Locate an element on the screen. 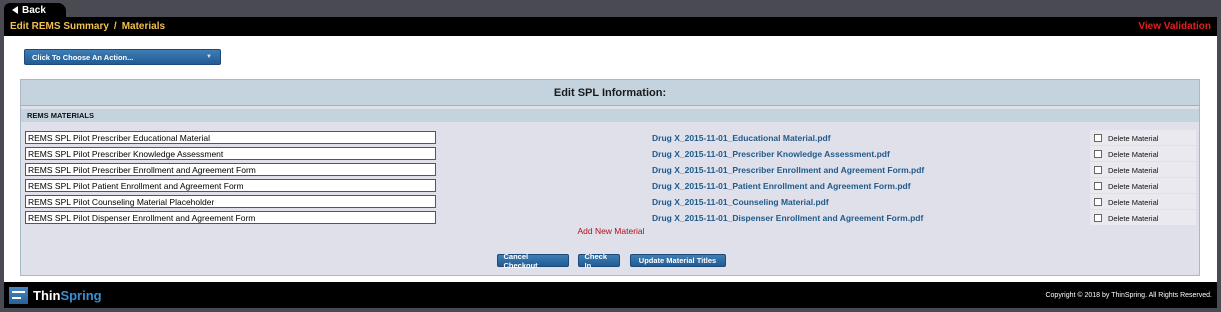 The image size is (1221, 312). logo-text-spring: Spring is located at coordinates (81, 295).